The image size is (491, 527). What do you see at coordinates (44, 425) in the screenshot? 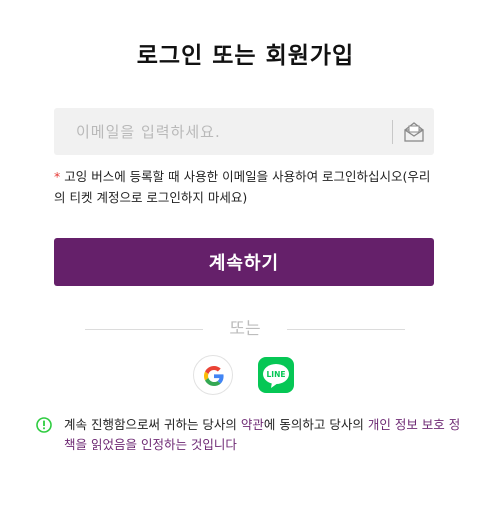
I see `info-icon` at bounding box center [44, 425].